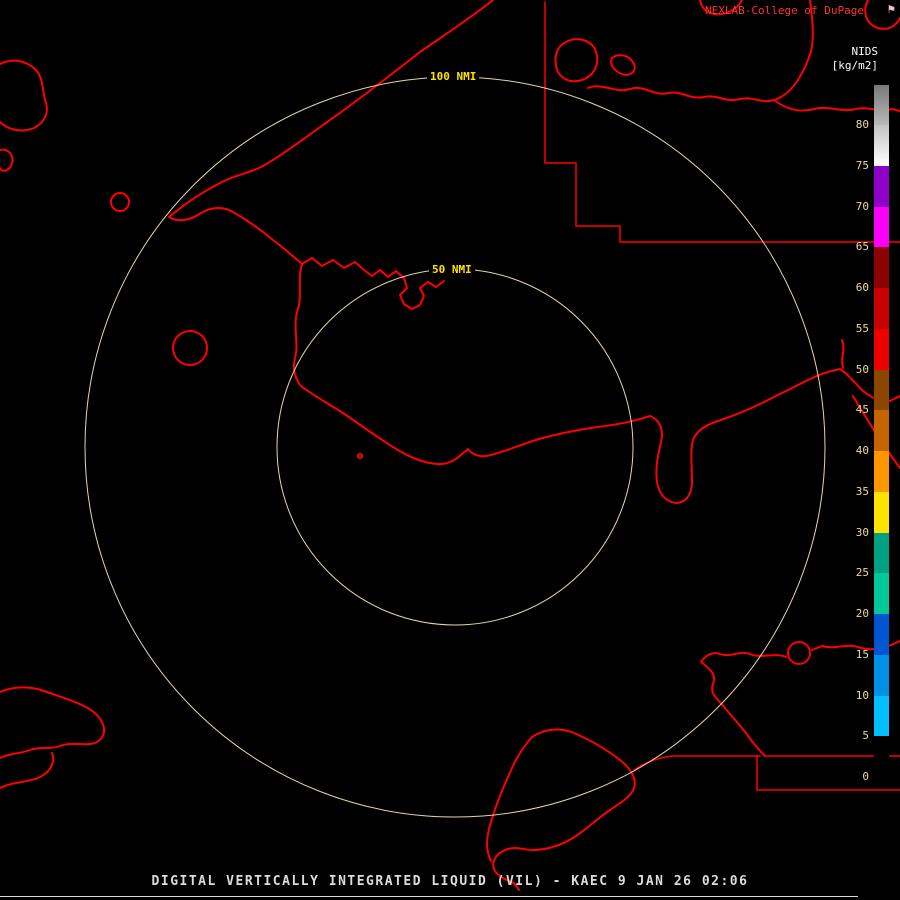 The image size is (900, 900). I want to click on site-header: NEXLAB-College of DuPage, so click(784, 10).